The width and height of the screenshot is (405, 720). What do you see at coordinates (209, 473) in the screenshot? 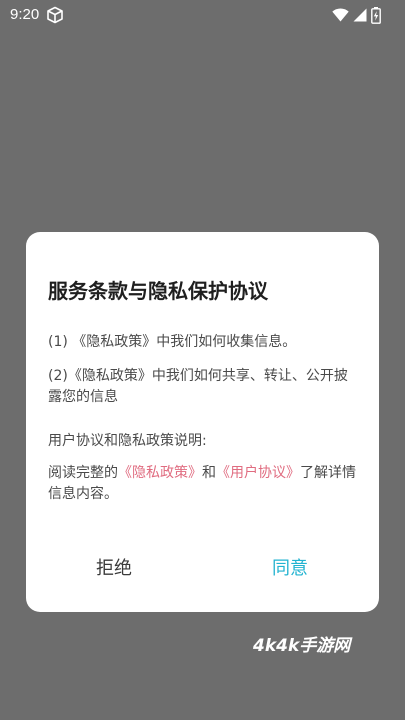
I see `read-middle: 和` at bounding box center [209, 473].